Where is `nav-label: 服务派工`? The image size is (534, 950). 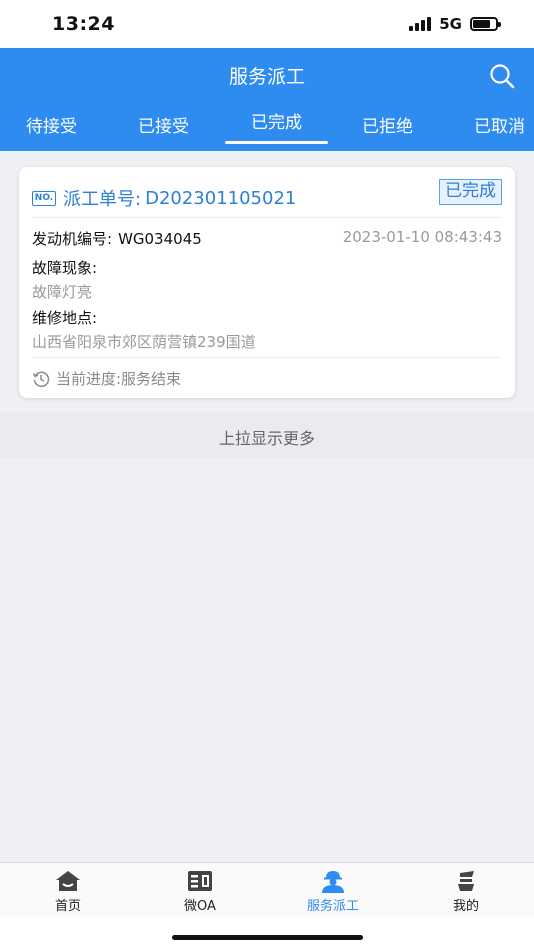
nav-label: 服务派工 is located at coordinates (332, 906).